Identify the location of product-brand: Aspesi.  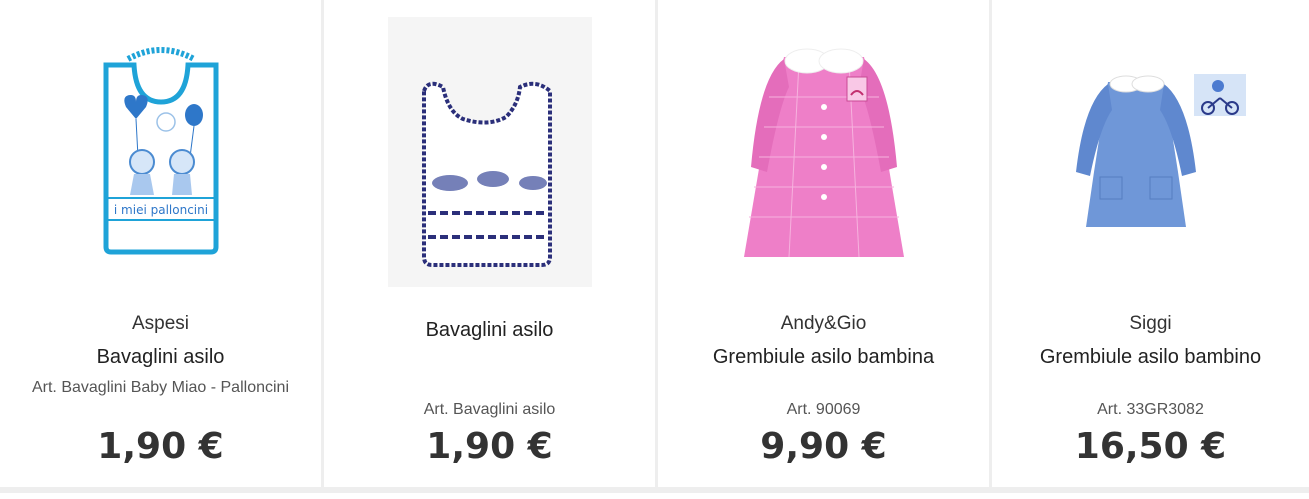
(160, 323).